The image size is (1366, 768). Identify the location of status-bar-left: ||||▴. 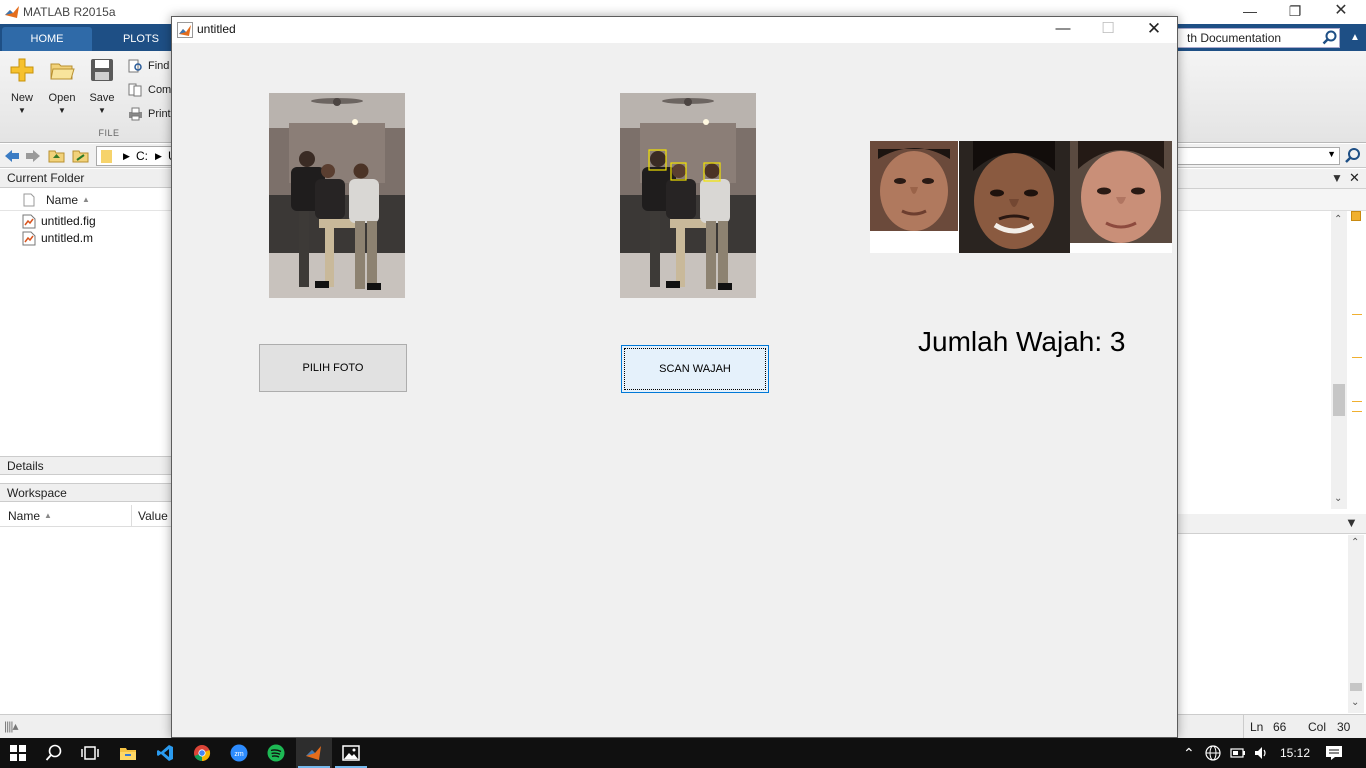
(86, 726).